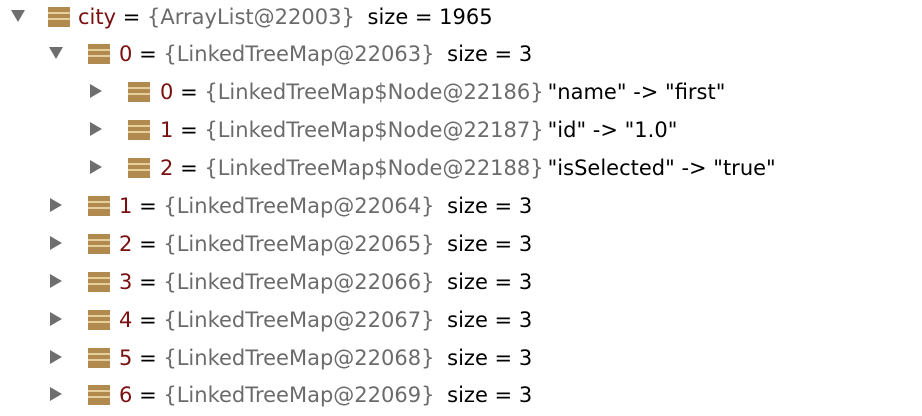  I want to click on variable-name: 6, so click(126, 395).